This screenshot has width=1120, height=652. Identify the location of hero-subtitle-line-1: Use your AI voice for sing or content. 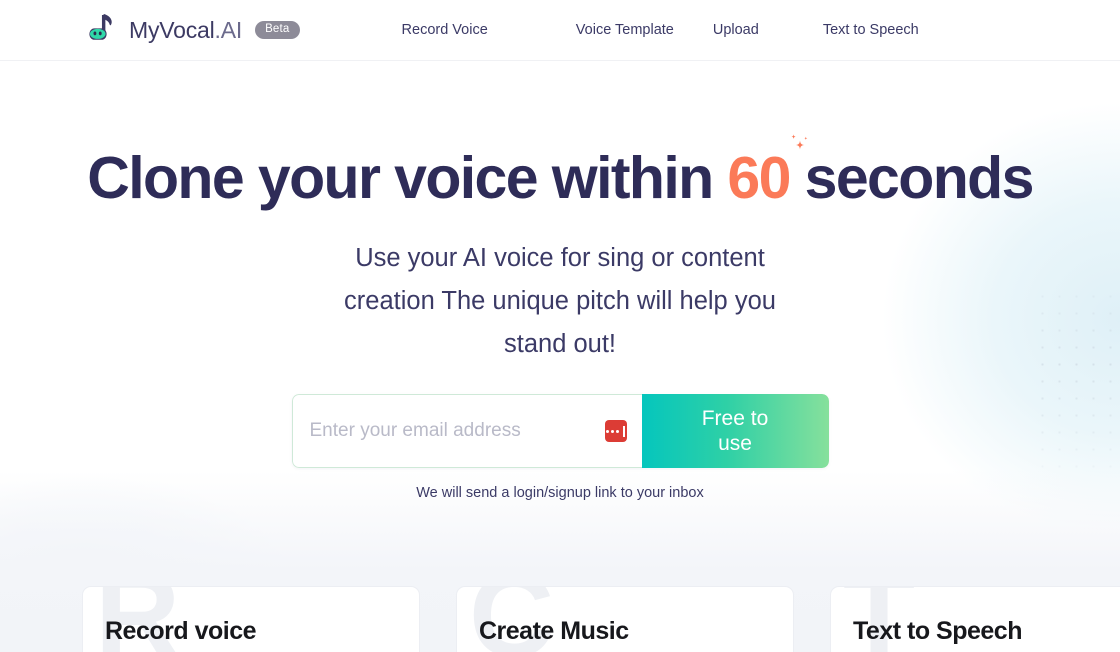
(560, 258).